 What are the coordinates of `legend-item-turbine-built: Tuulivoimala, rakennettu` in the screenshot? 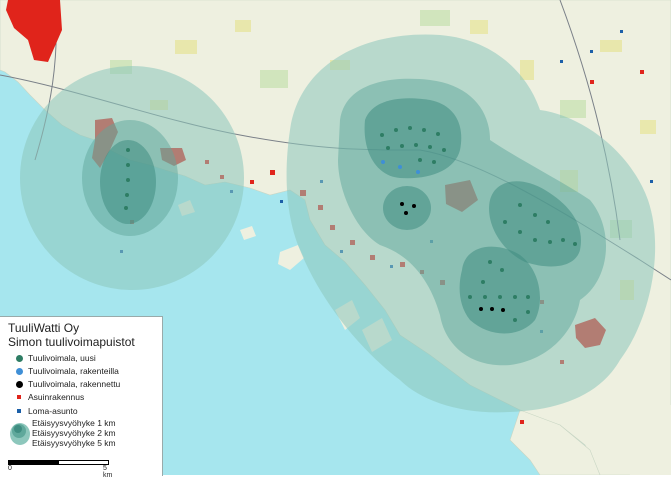 It's located at (65, 384).